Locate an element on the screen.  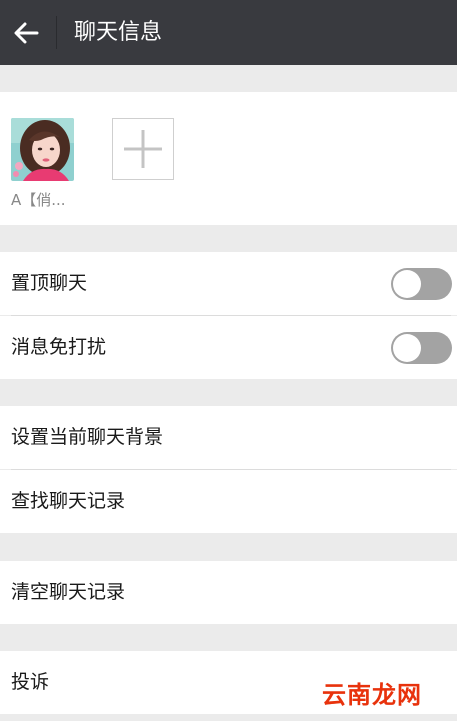
arrow-left-icon is located at coordinates (26, 32).